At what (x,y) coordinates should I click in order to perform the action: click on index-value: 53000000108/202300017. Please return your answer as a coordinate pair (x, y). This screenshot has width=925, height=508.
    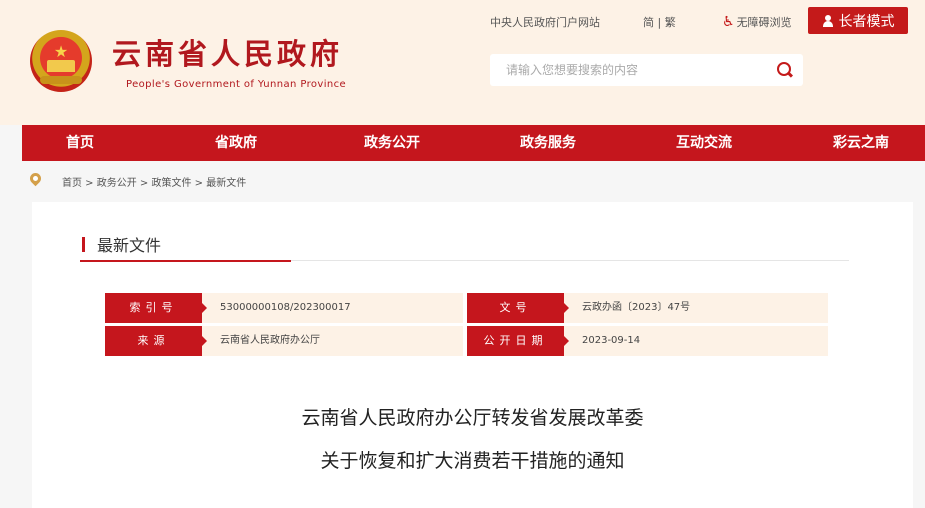
    Looking at the image, I should click on (285, 307).